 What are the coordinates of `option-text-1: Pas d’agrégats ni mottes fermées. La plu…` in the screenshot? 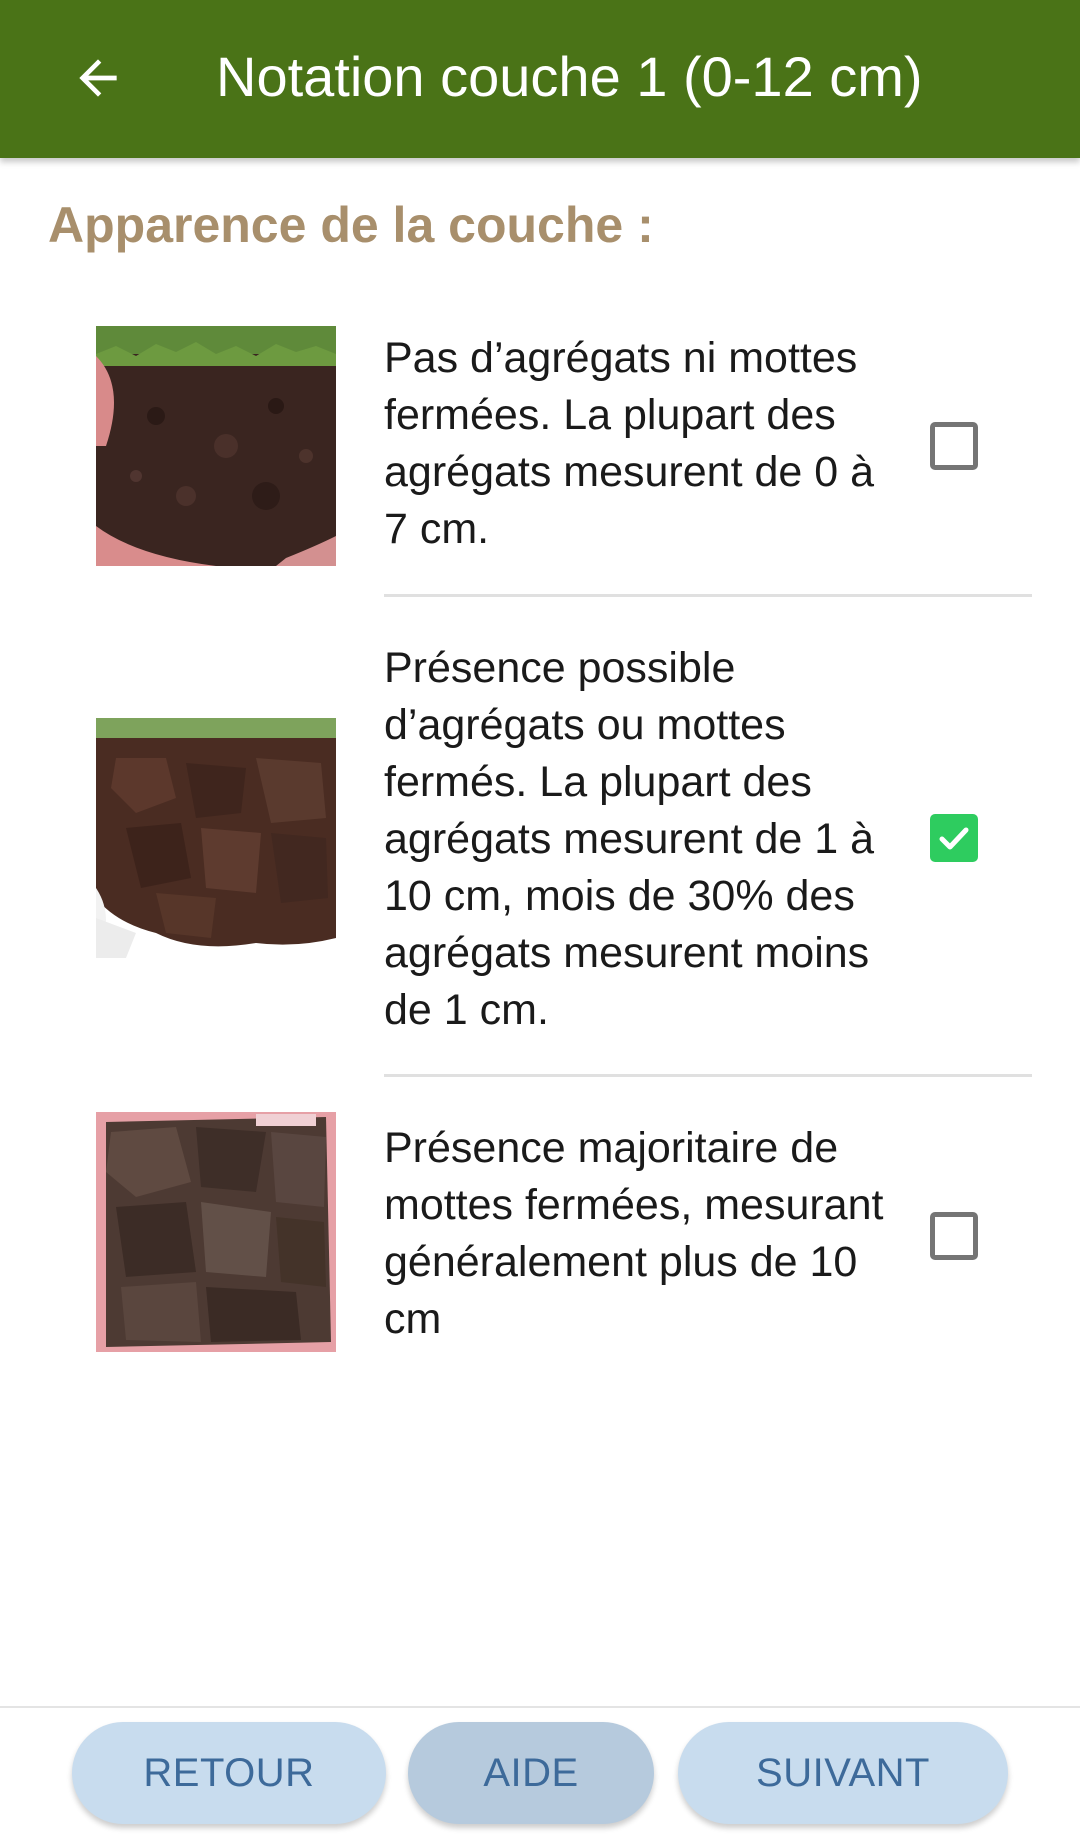 It's located at (629, 443).